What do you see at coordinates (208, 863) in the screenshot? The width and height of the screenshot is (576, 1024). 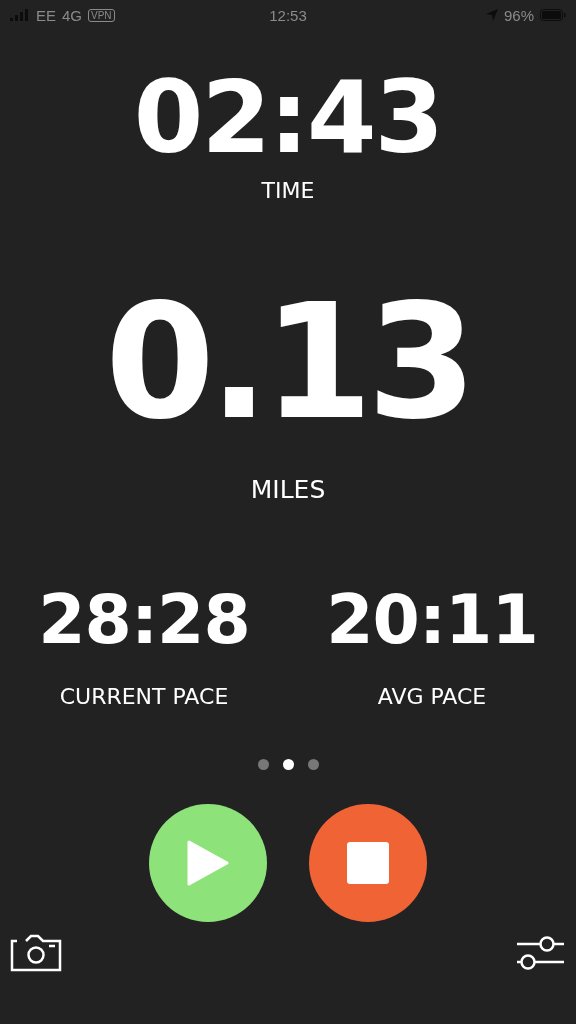 I see `play-icon` at bounding box center [208, 863].